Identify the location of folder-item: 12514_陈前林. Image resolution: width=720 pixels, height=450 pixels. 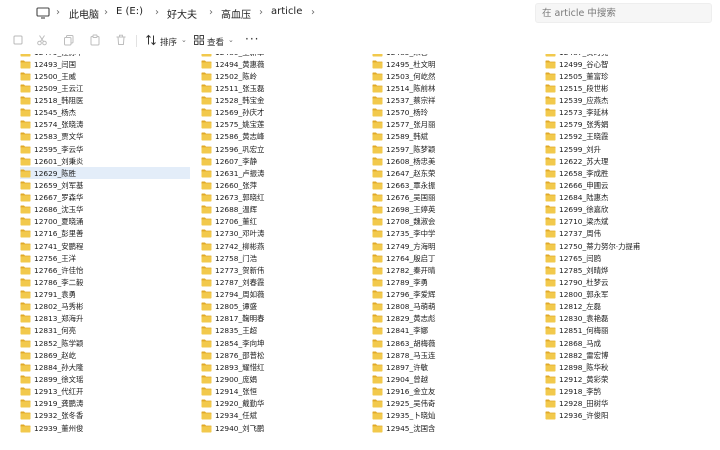
(457, 88).